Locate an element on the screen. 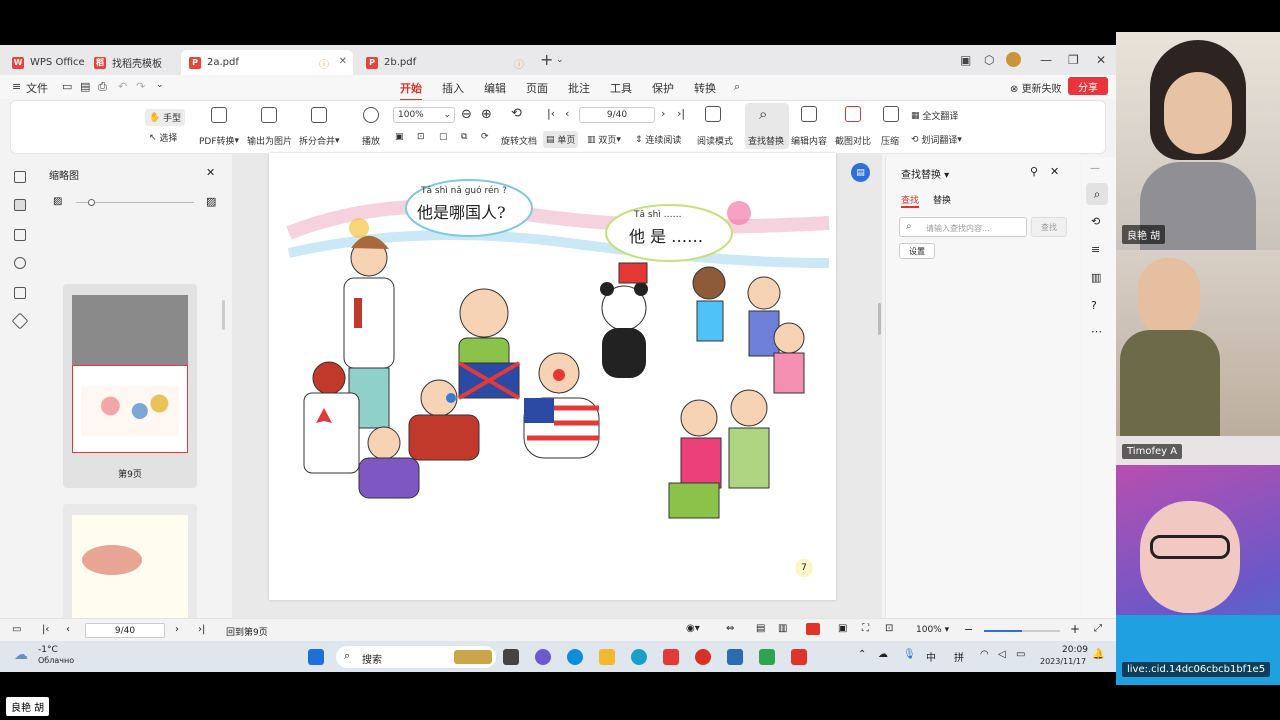 The height and width of the screenshot is (720, 1280). find-replace-button: 查找替换 is located at coordinates (766, 140).